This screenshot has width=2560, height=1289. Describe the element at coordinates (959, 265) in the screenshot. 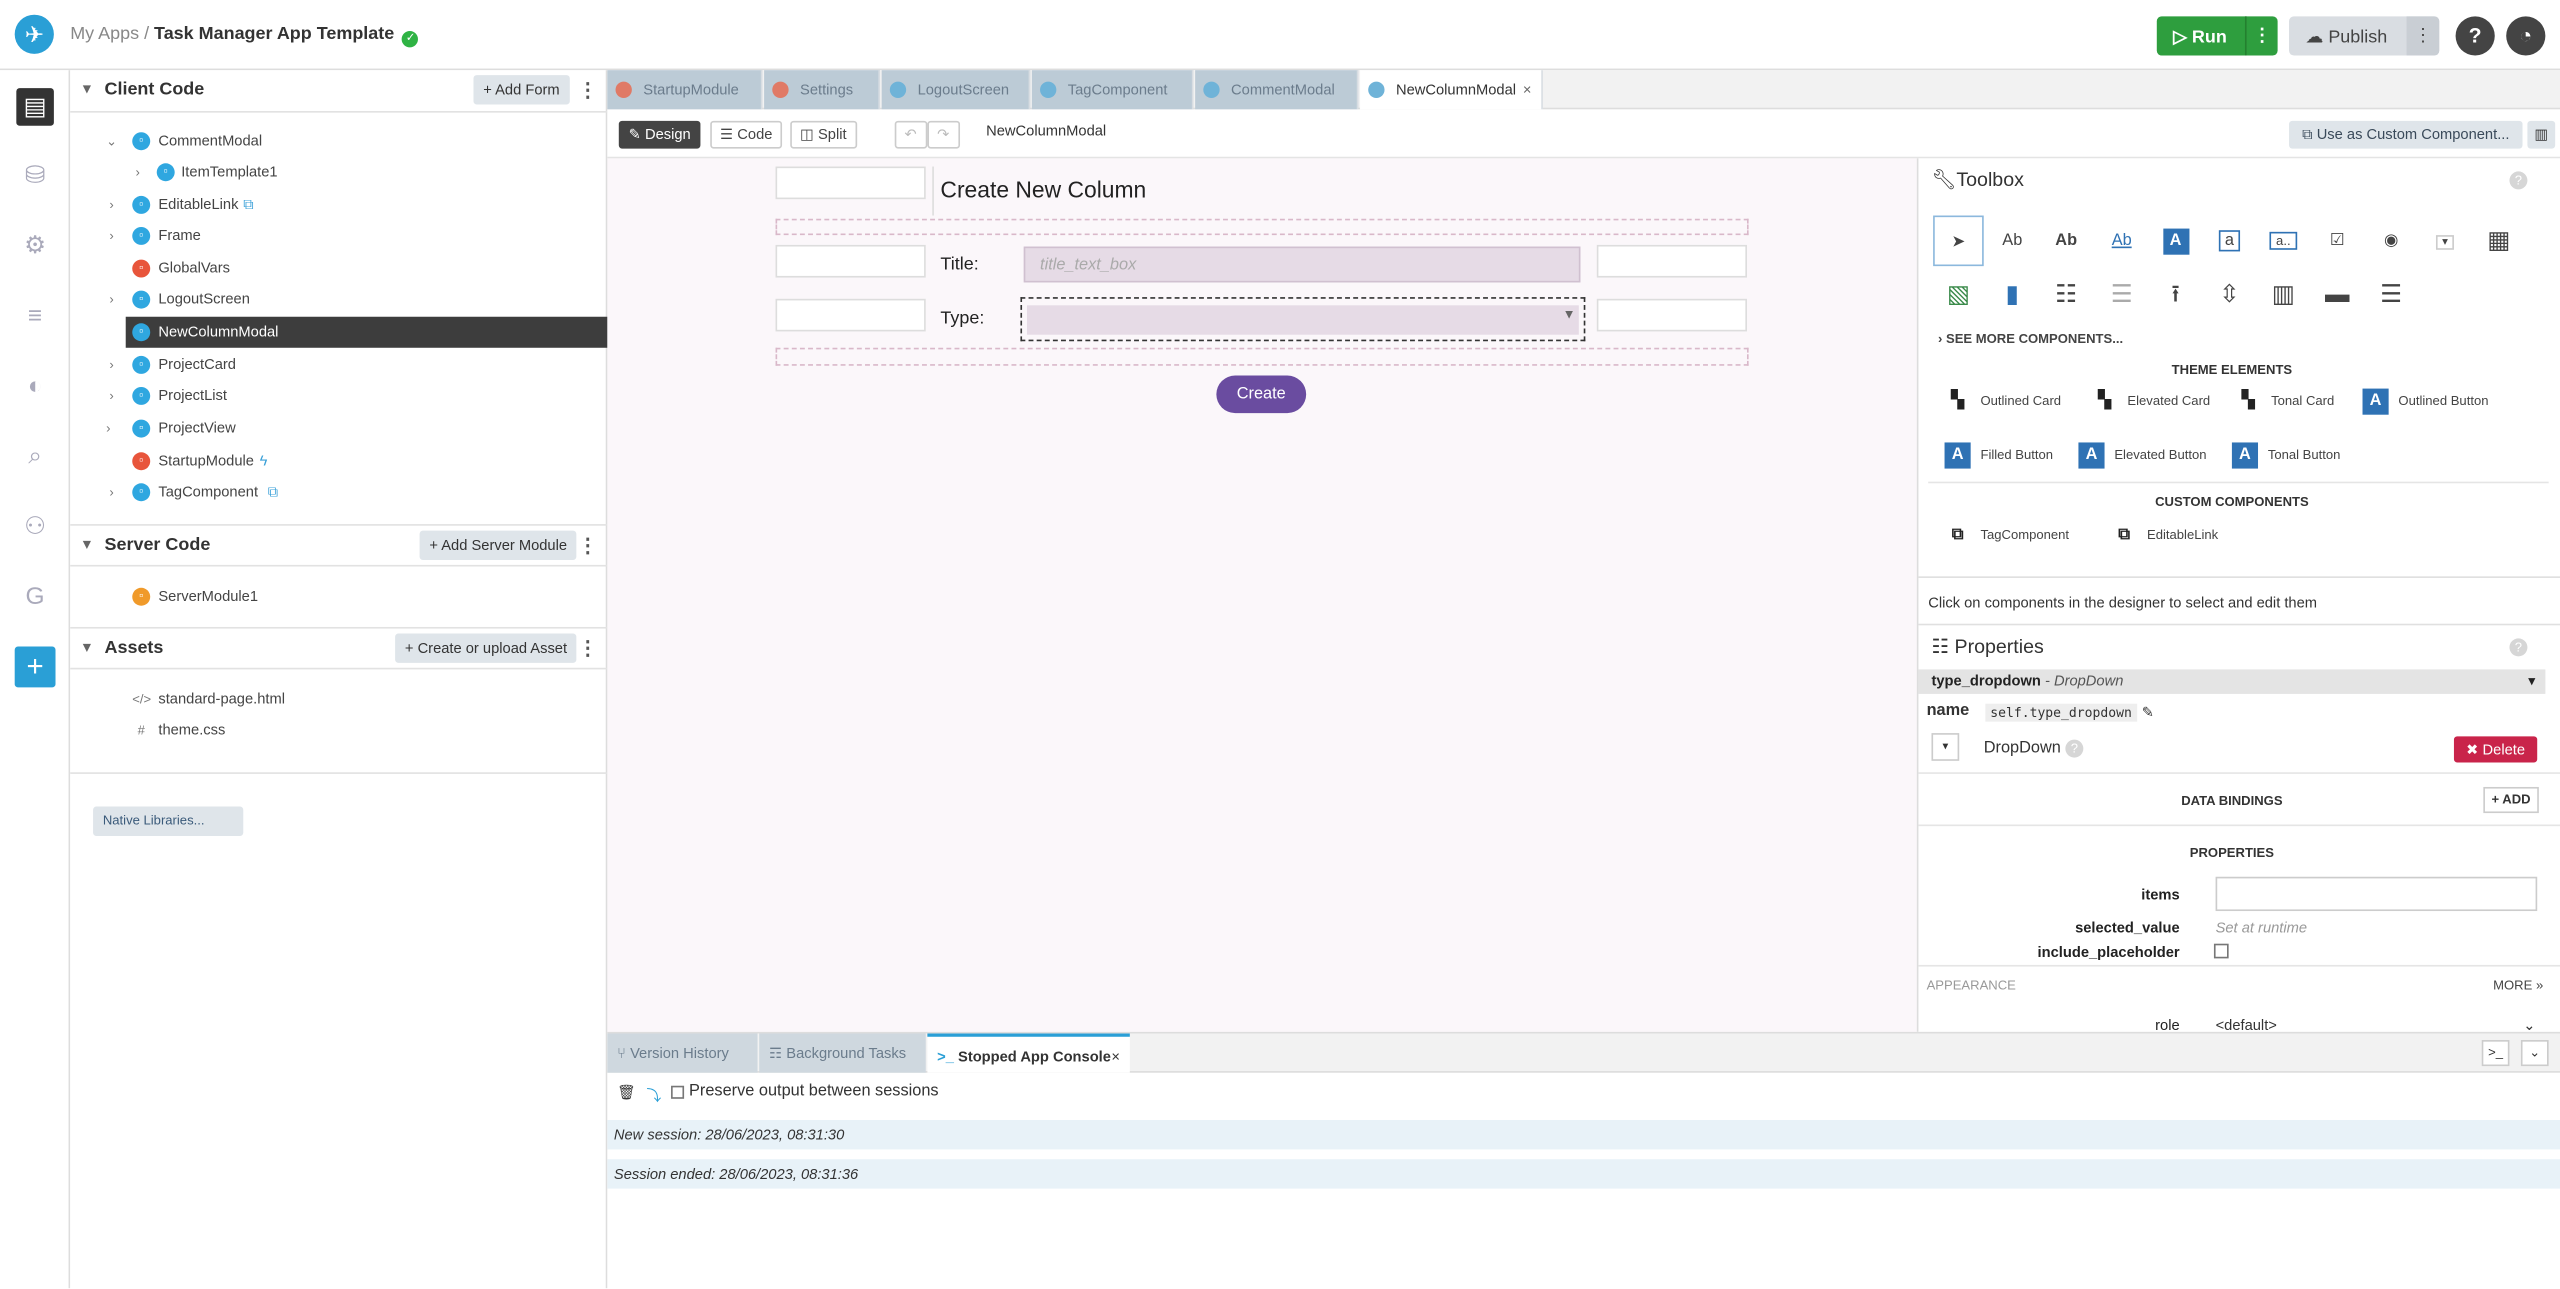

I see `title-label: Title:` at that location.